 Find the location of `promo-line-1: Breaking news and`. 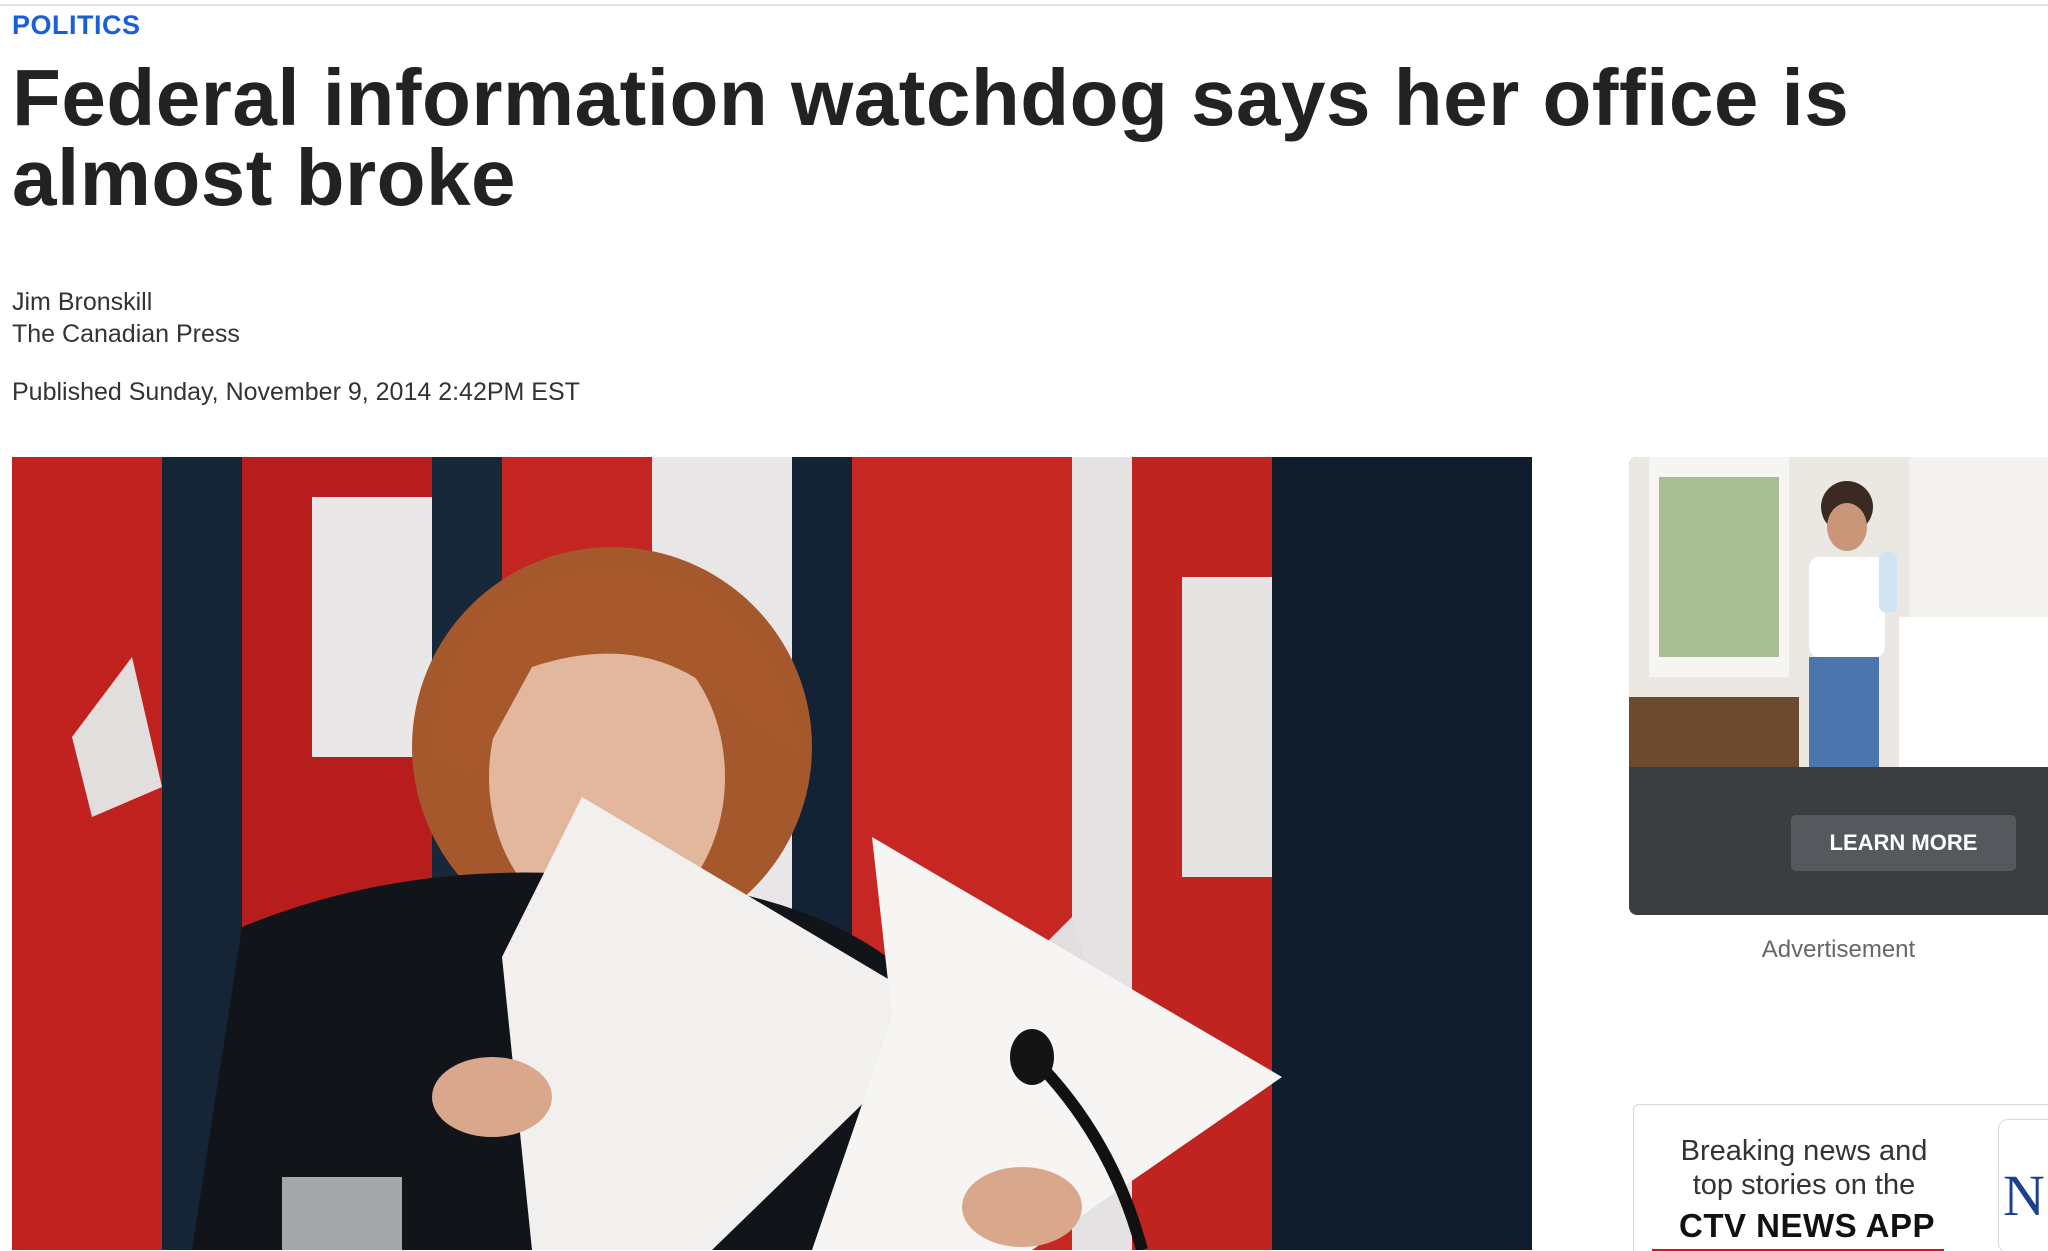

promo-line-1: Breaking news and is located at coordinates (1804, 1151).